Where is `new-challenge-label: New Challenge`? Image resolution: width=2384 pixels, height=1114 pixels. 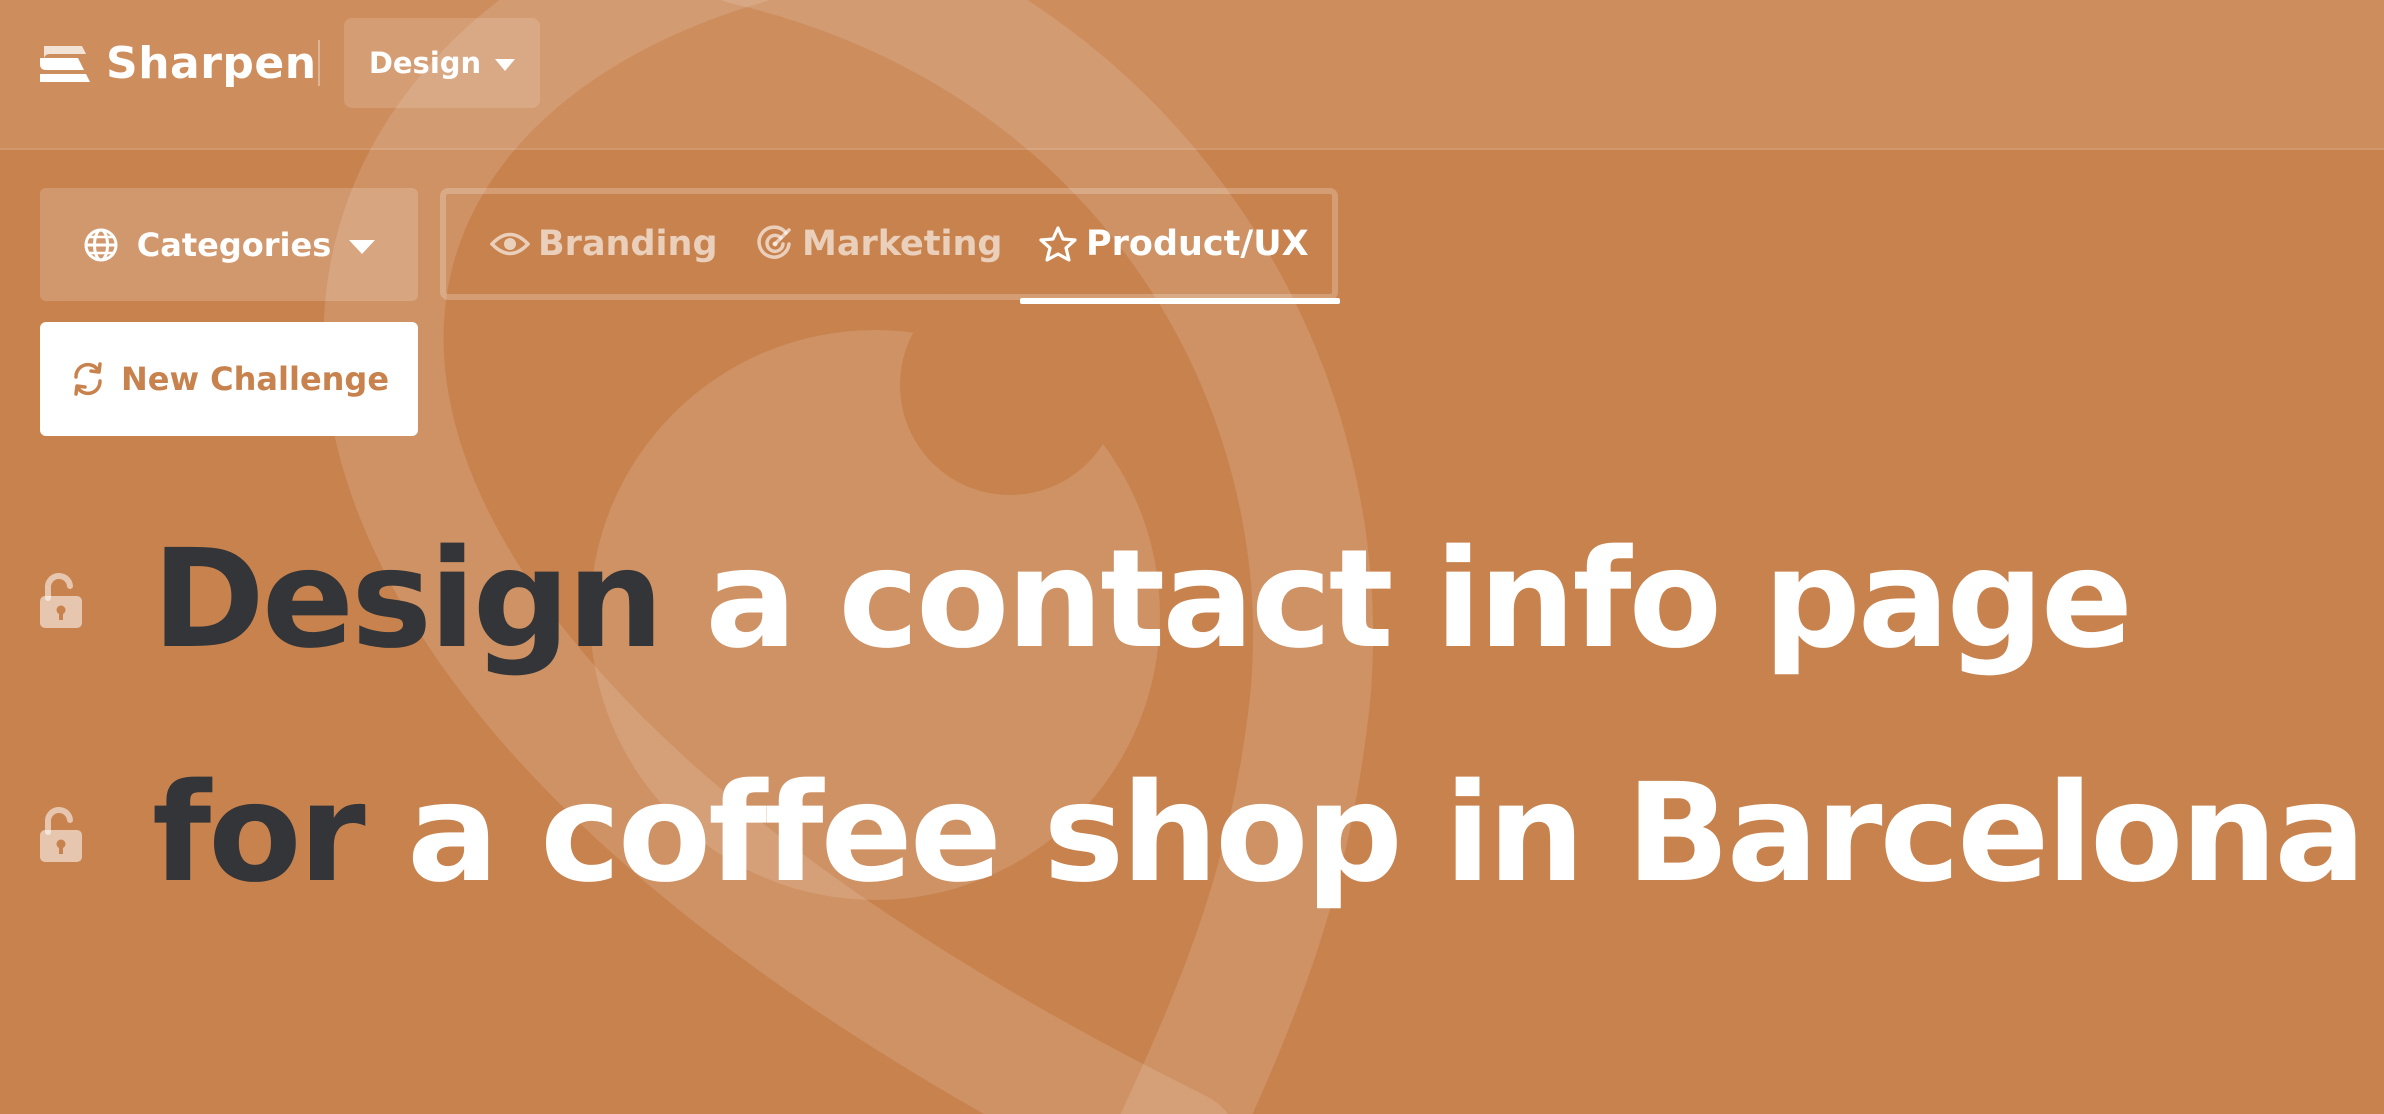 new-challenge-label: New Challenge is located at coordinates (255, 379).